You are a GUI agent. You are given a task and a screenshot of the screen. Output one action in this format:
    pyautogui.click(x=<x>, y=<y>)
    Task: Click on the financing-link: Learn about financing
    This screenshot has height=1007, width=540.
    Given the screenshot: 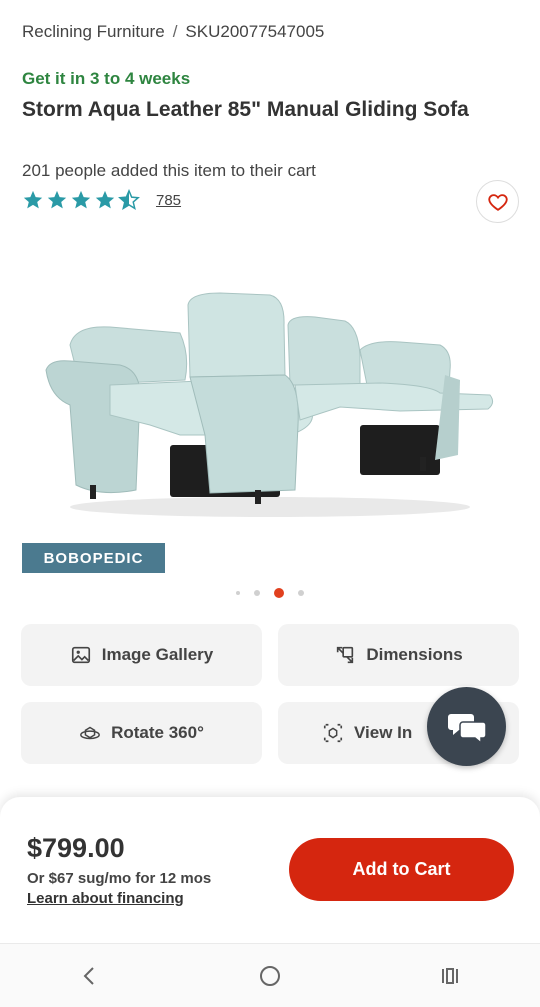 What is the action you would take?
    pyautogui.click(x=105, y=898)
    